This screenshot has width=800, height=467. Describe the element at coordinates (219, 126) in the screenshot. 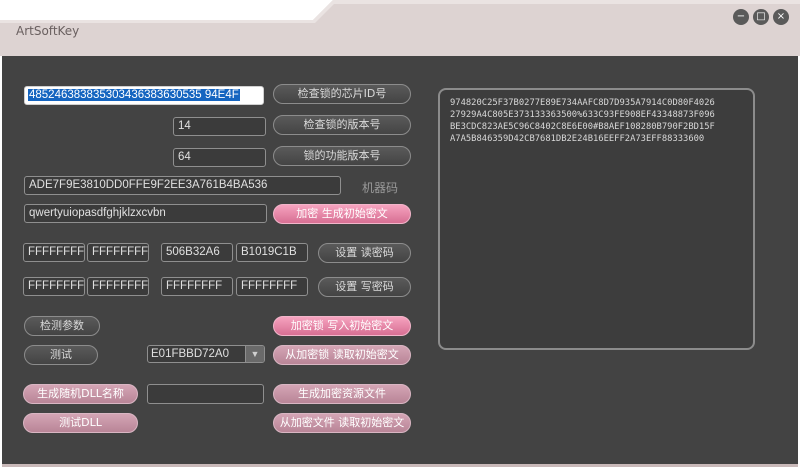

I see `version-field: 14` at that location.